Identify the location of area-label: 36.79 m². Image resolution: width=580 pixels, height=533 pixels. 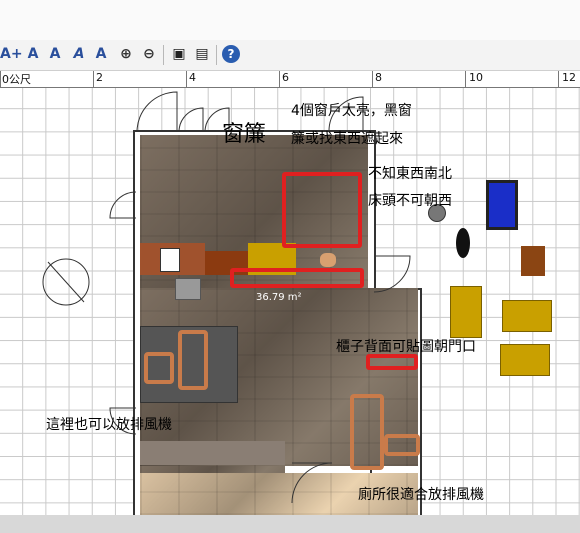
(279, 297).